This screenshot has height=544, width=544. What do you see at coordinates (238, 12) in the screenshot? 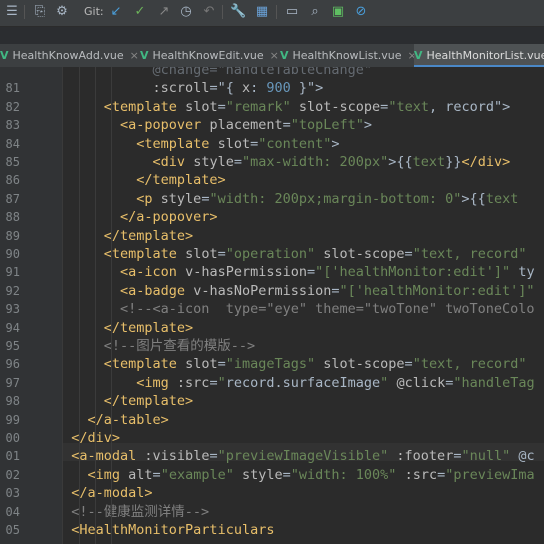
I see `settings-icon: 🔧` at bounding box center [238, 12].